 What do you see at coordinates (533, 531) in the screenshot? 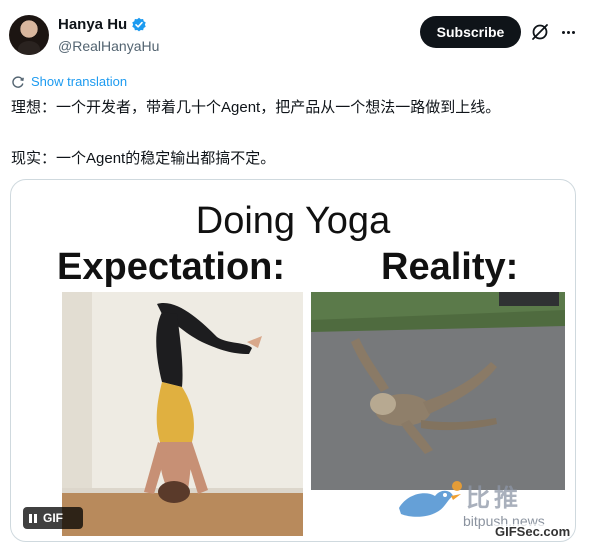
I see `watermark-gifsec: GIFSec.com` at bounding box center [533, 531].